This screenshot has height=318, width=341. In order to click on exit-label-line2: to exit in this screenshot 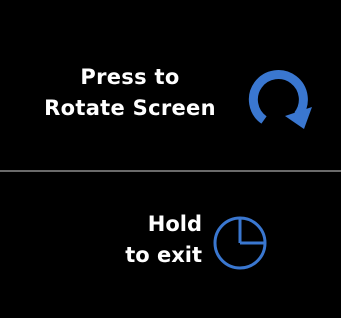, I will do `click(163, 255)`.